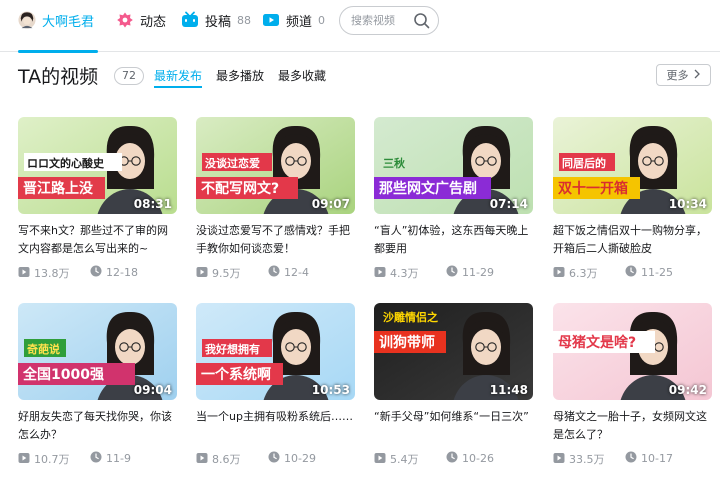  I want to click on cover-subtext: ロロ文的心酸史, so click(66, 163).